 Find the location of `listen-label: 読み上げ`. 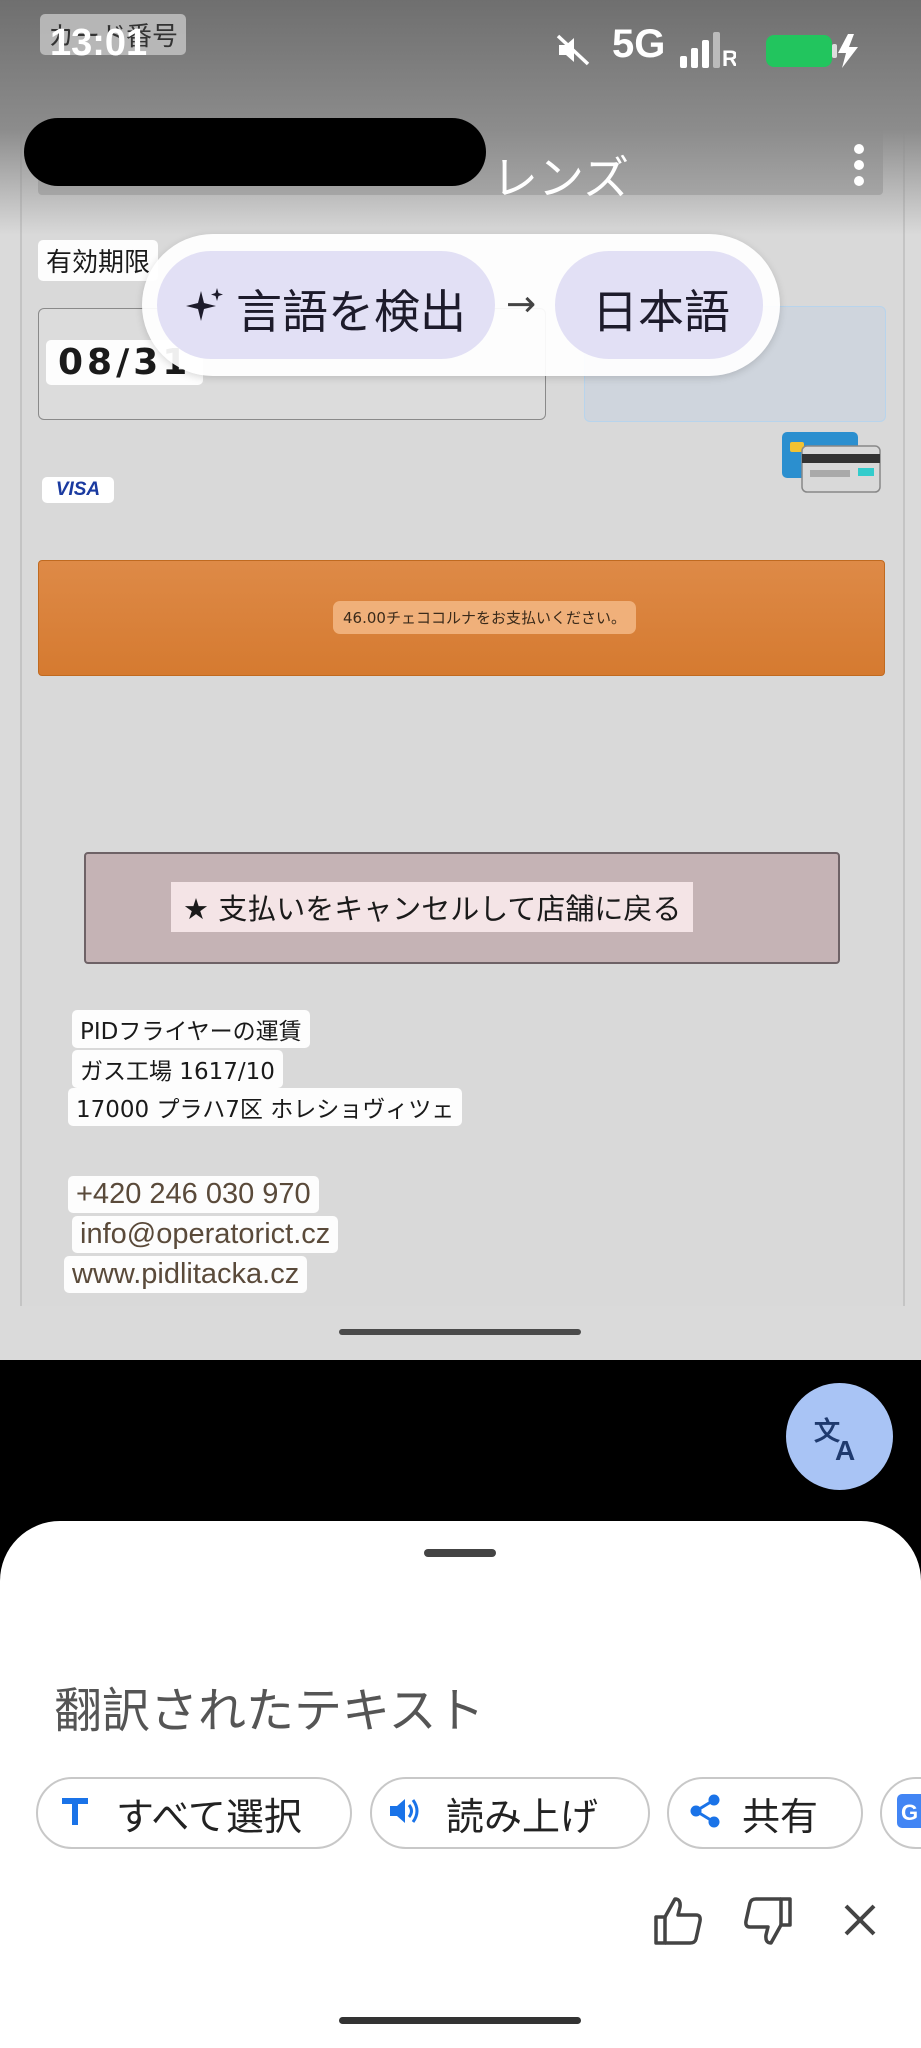

listen-label: 読み上げ is located at coordinates (522, 1817).